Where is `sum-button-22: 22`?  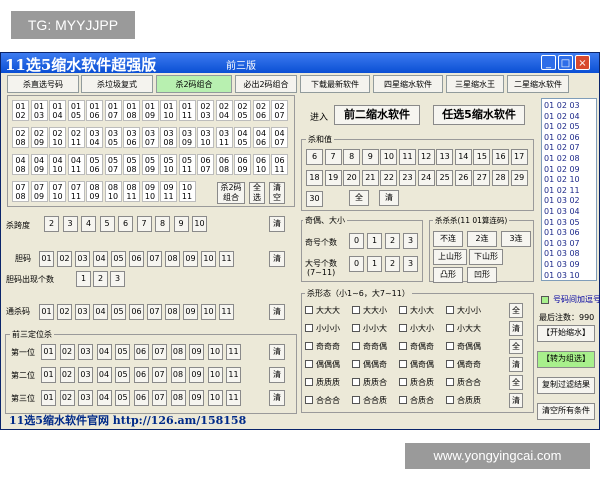
sum-button-22: 22 is located at coordinates (389, 178).